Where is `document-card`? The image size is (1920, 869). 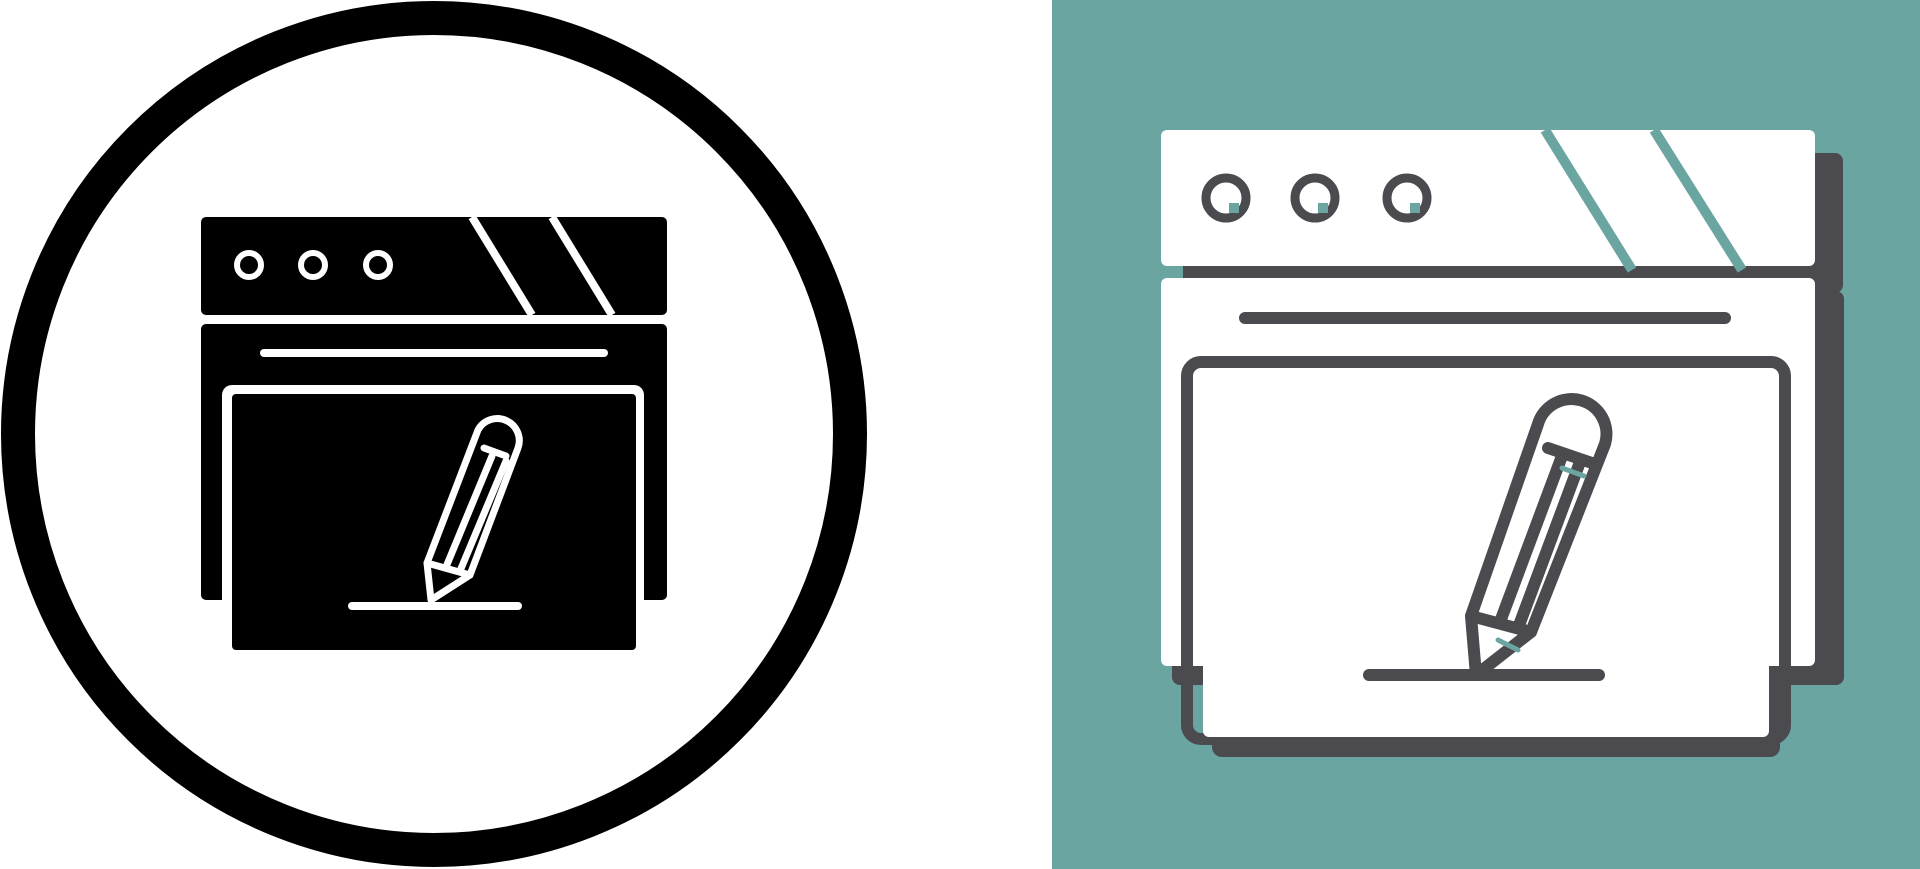
document-card is located at coordinates (434, 522).